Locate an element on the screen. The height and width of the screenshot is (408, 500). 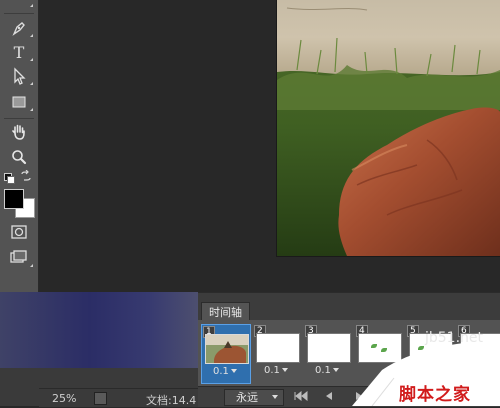
type-tool-glyph: T is located at coordinates (19, 52).